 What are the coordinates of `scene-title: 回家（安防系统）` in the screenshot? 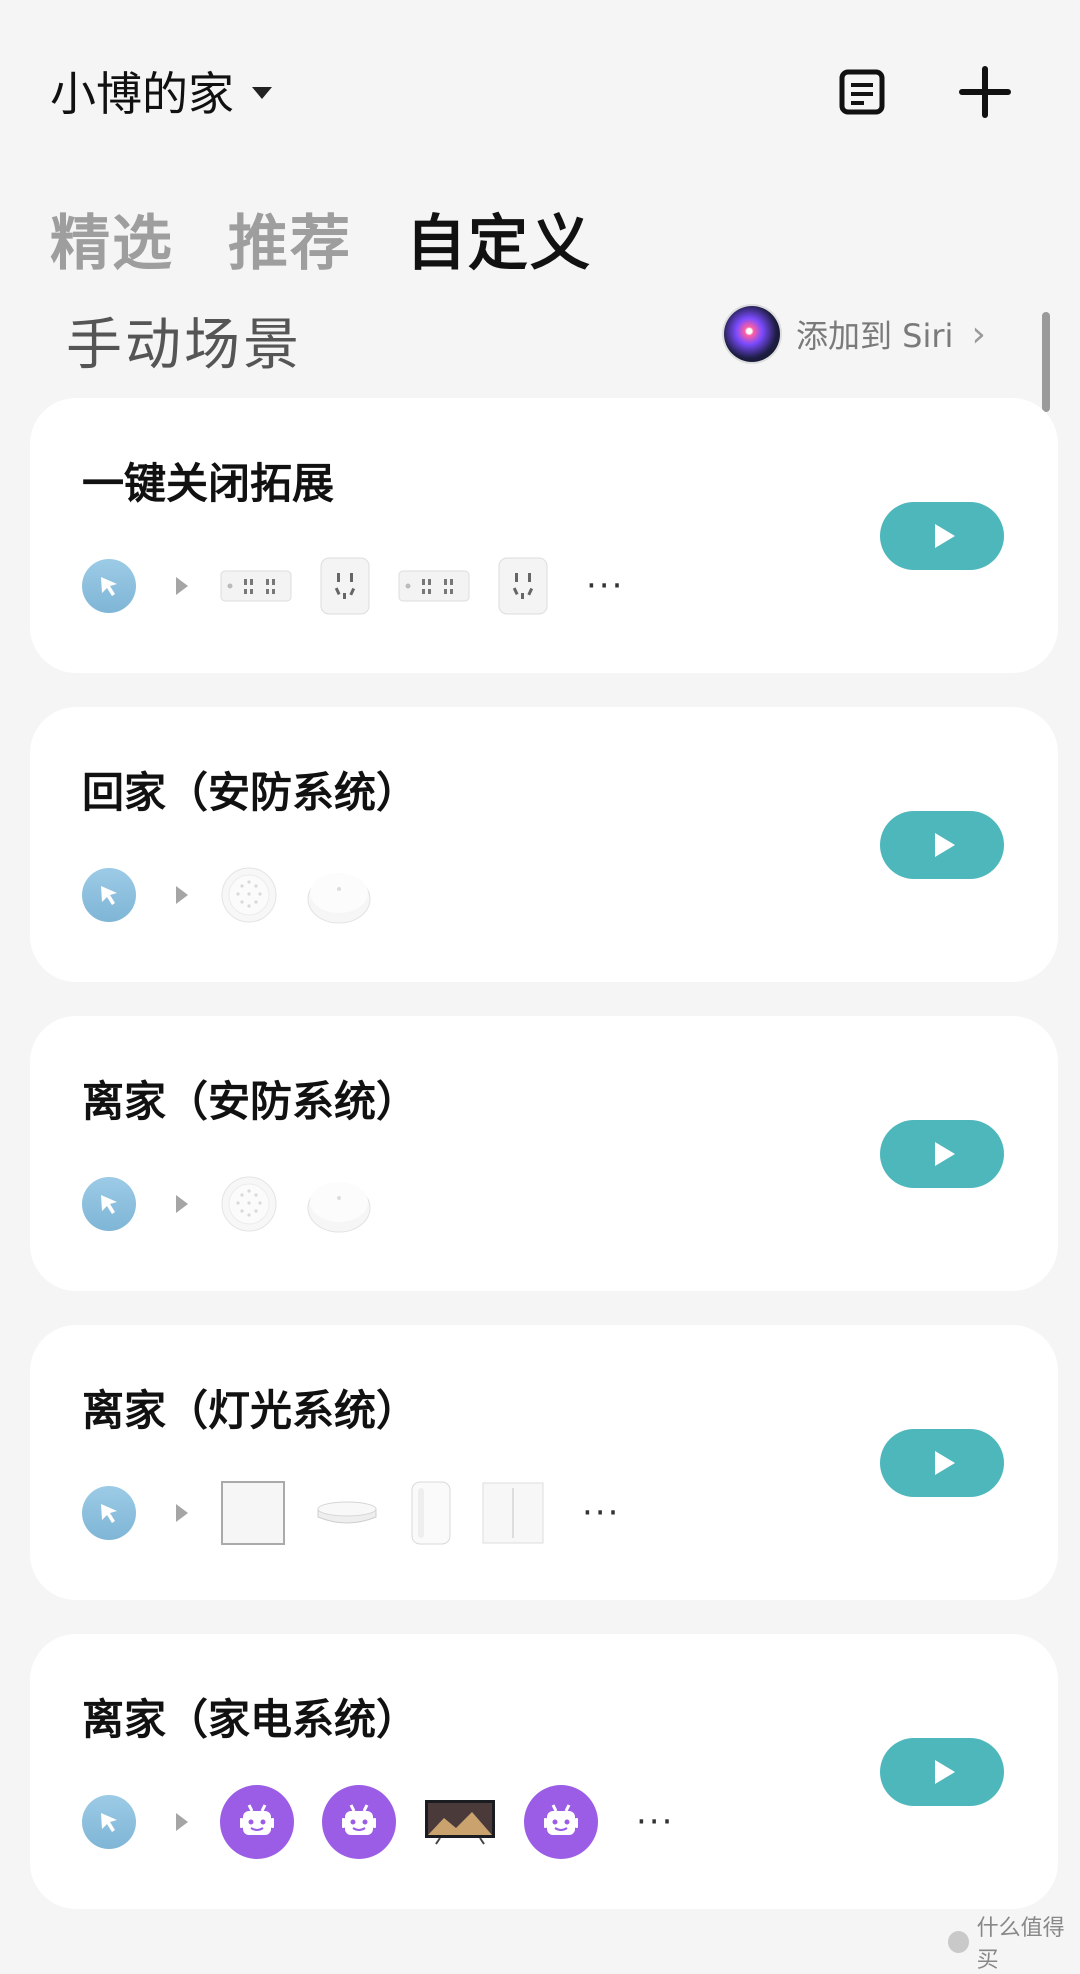 It's located at (250, 792).